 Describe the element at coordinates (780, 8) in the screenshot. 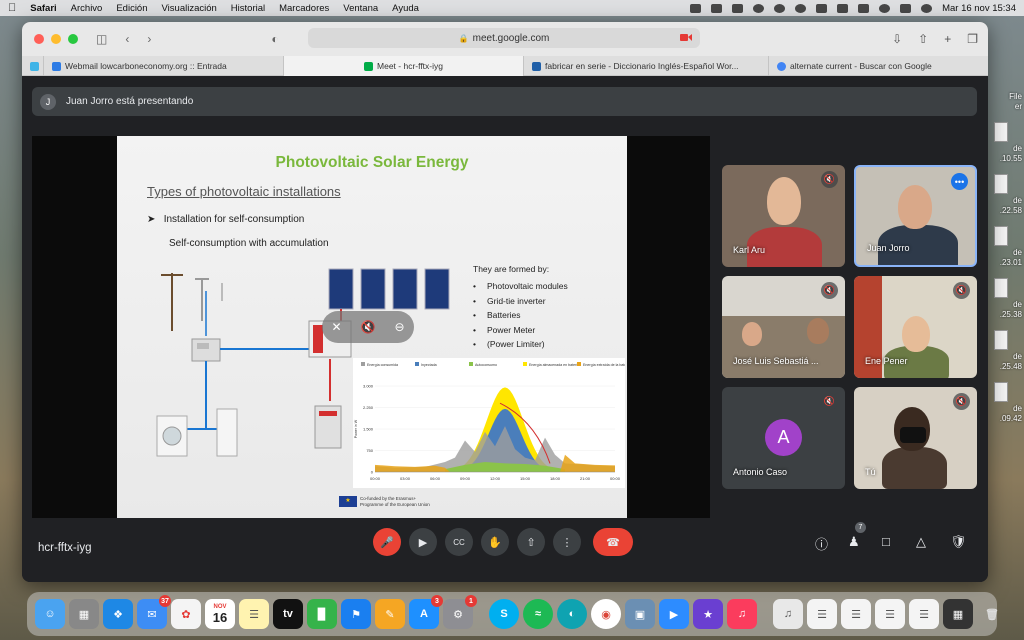

I see `skype-tray-icon` at that location.